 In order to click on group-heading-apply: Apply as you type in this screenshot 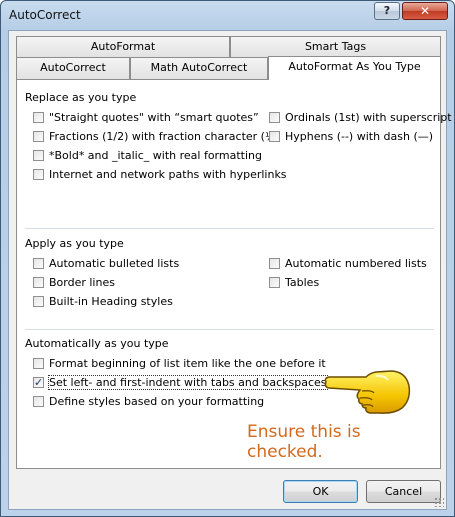, I will do `click(74, 243)`.